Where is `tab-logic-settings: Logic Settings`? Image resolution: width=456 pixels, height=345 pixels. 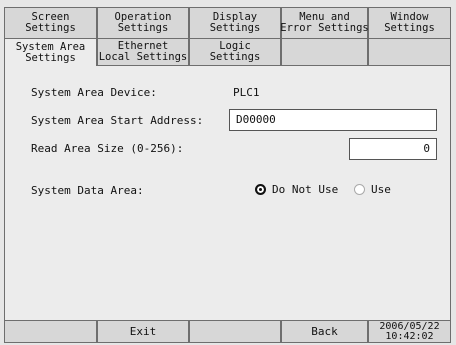
tab-logic-settings: Logic Settings is located at coordinates (235, 52).